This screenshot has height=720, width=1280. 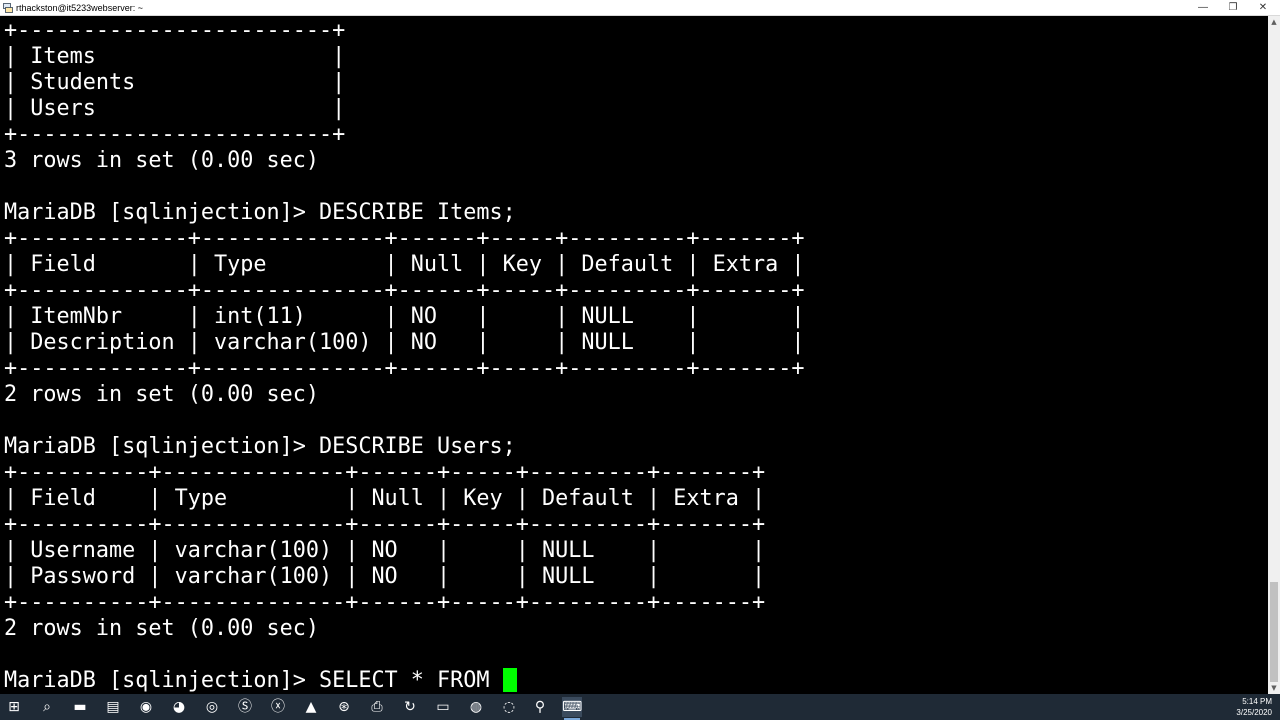 What do you see at coordinates (253, 680) in the screenshot?
I see `command-input-text: MariaDB [sqlinjection]> SELECT * FROM` at bounding box center [253, 680].